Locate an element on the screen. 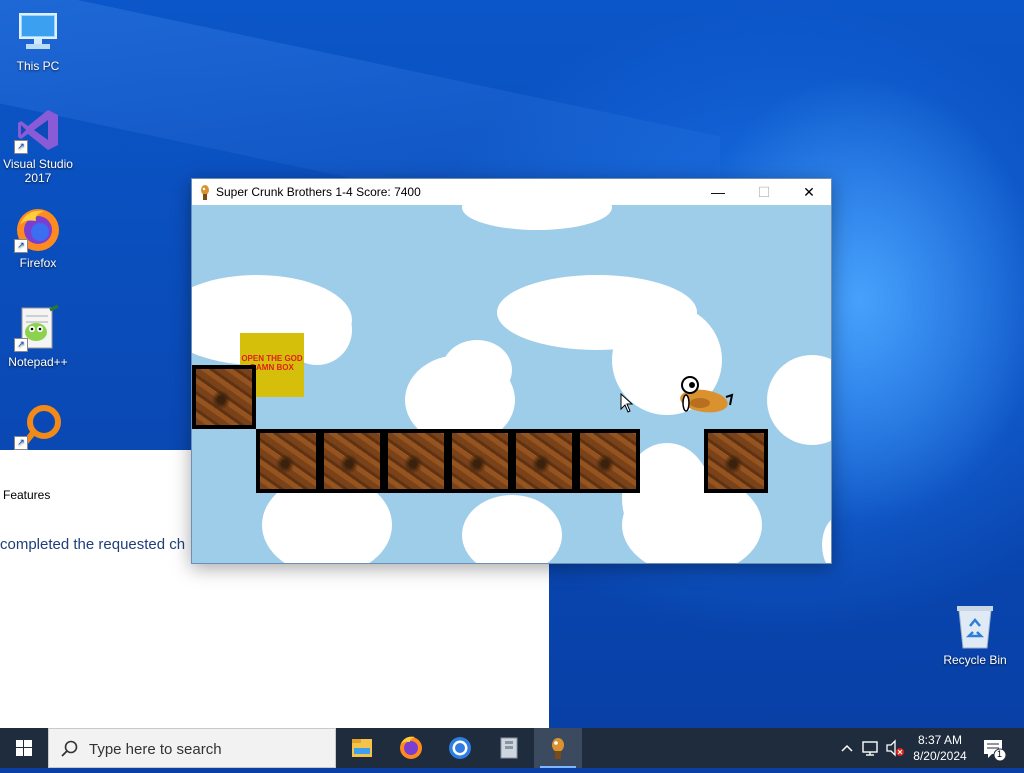 This screenshot has height=773, width=1024. taskbar-clock: 8:37 AM 8/20/2024 is located at coordinates (940, 748).